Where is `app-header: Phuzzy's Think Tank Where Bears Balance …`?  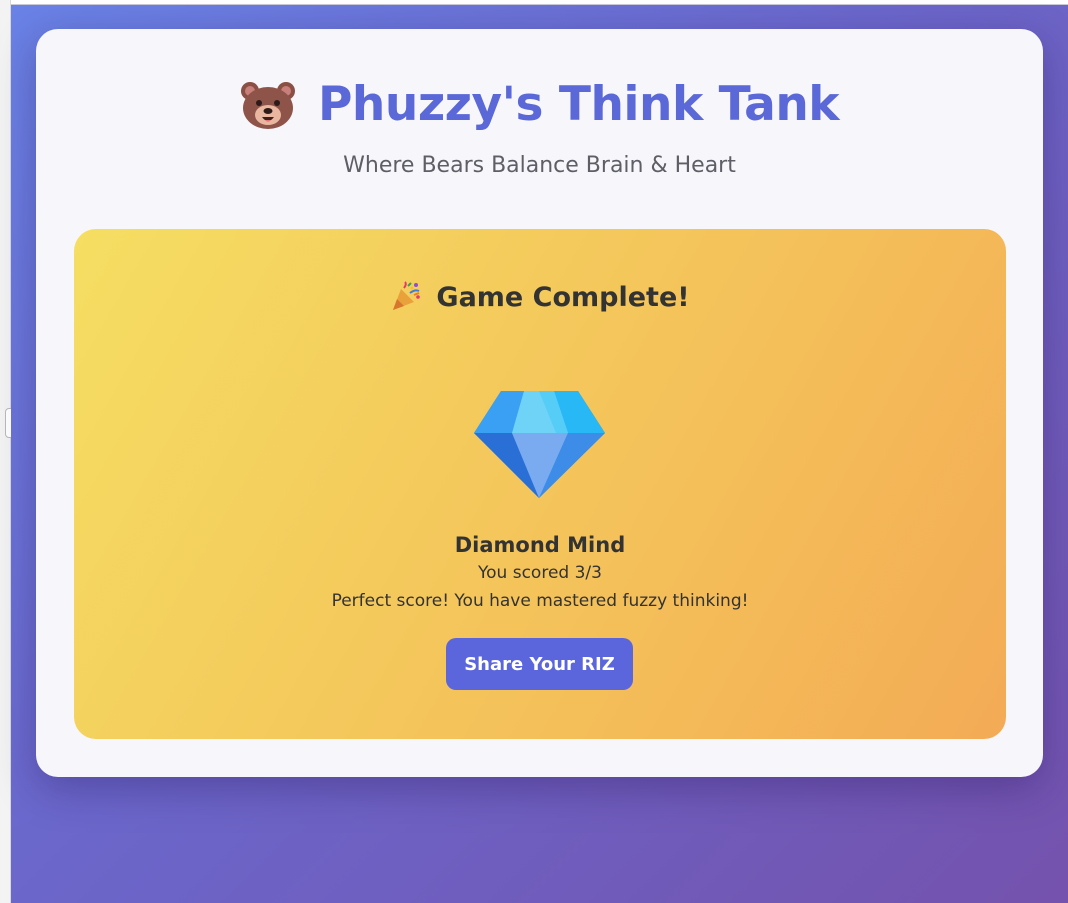 app-header: Phuzzy's Think Tank Where Bears Balance … is located at coordinates (539, 127).